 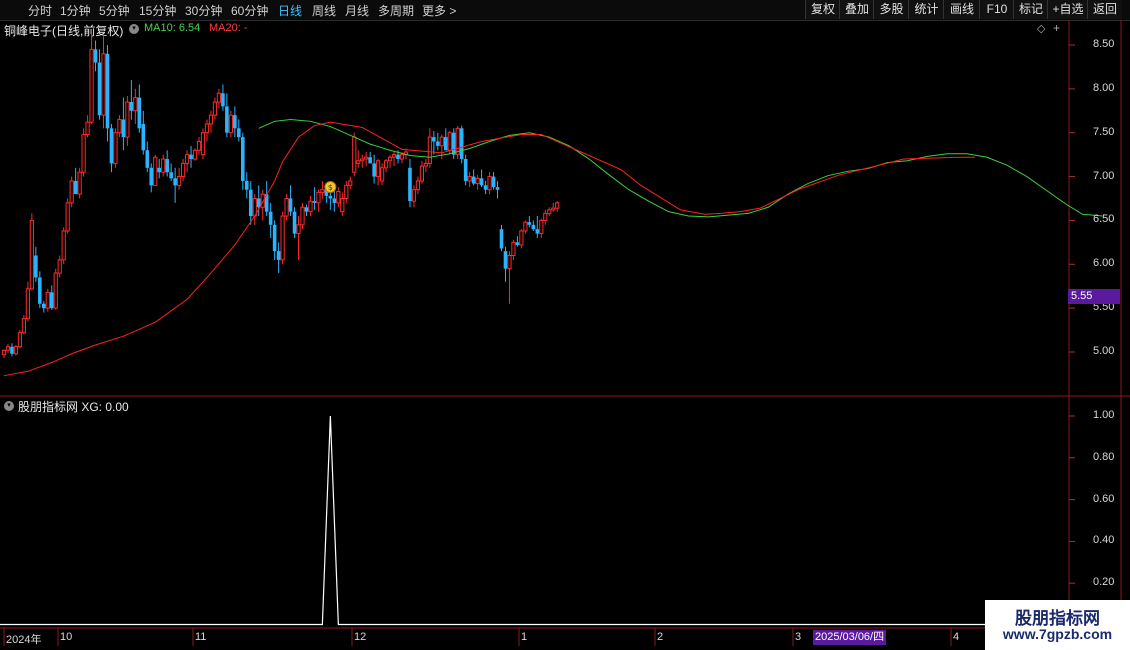 I want to click on price-tick: 8.00, so click(x=1104, y=87).